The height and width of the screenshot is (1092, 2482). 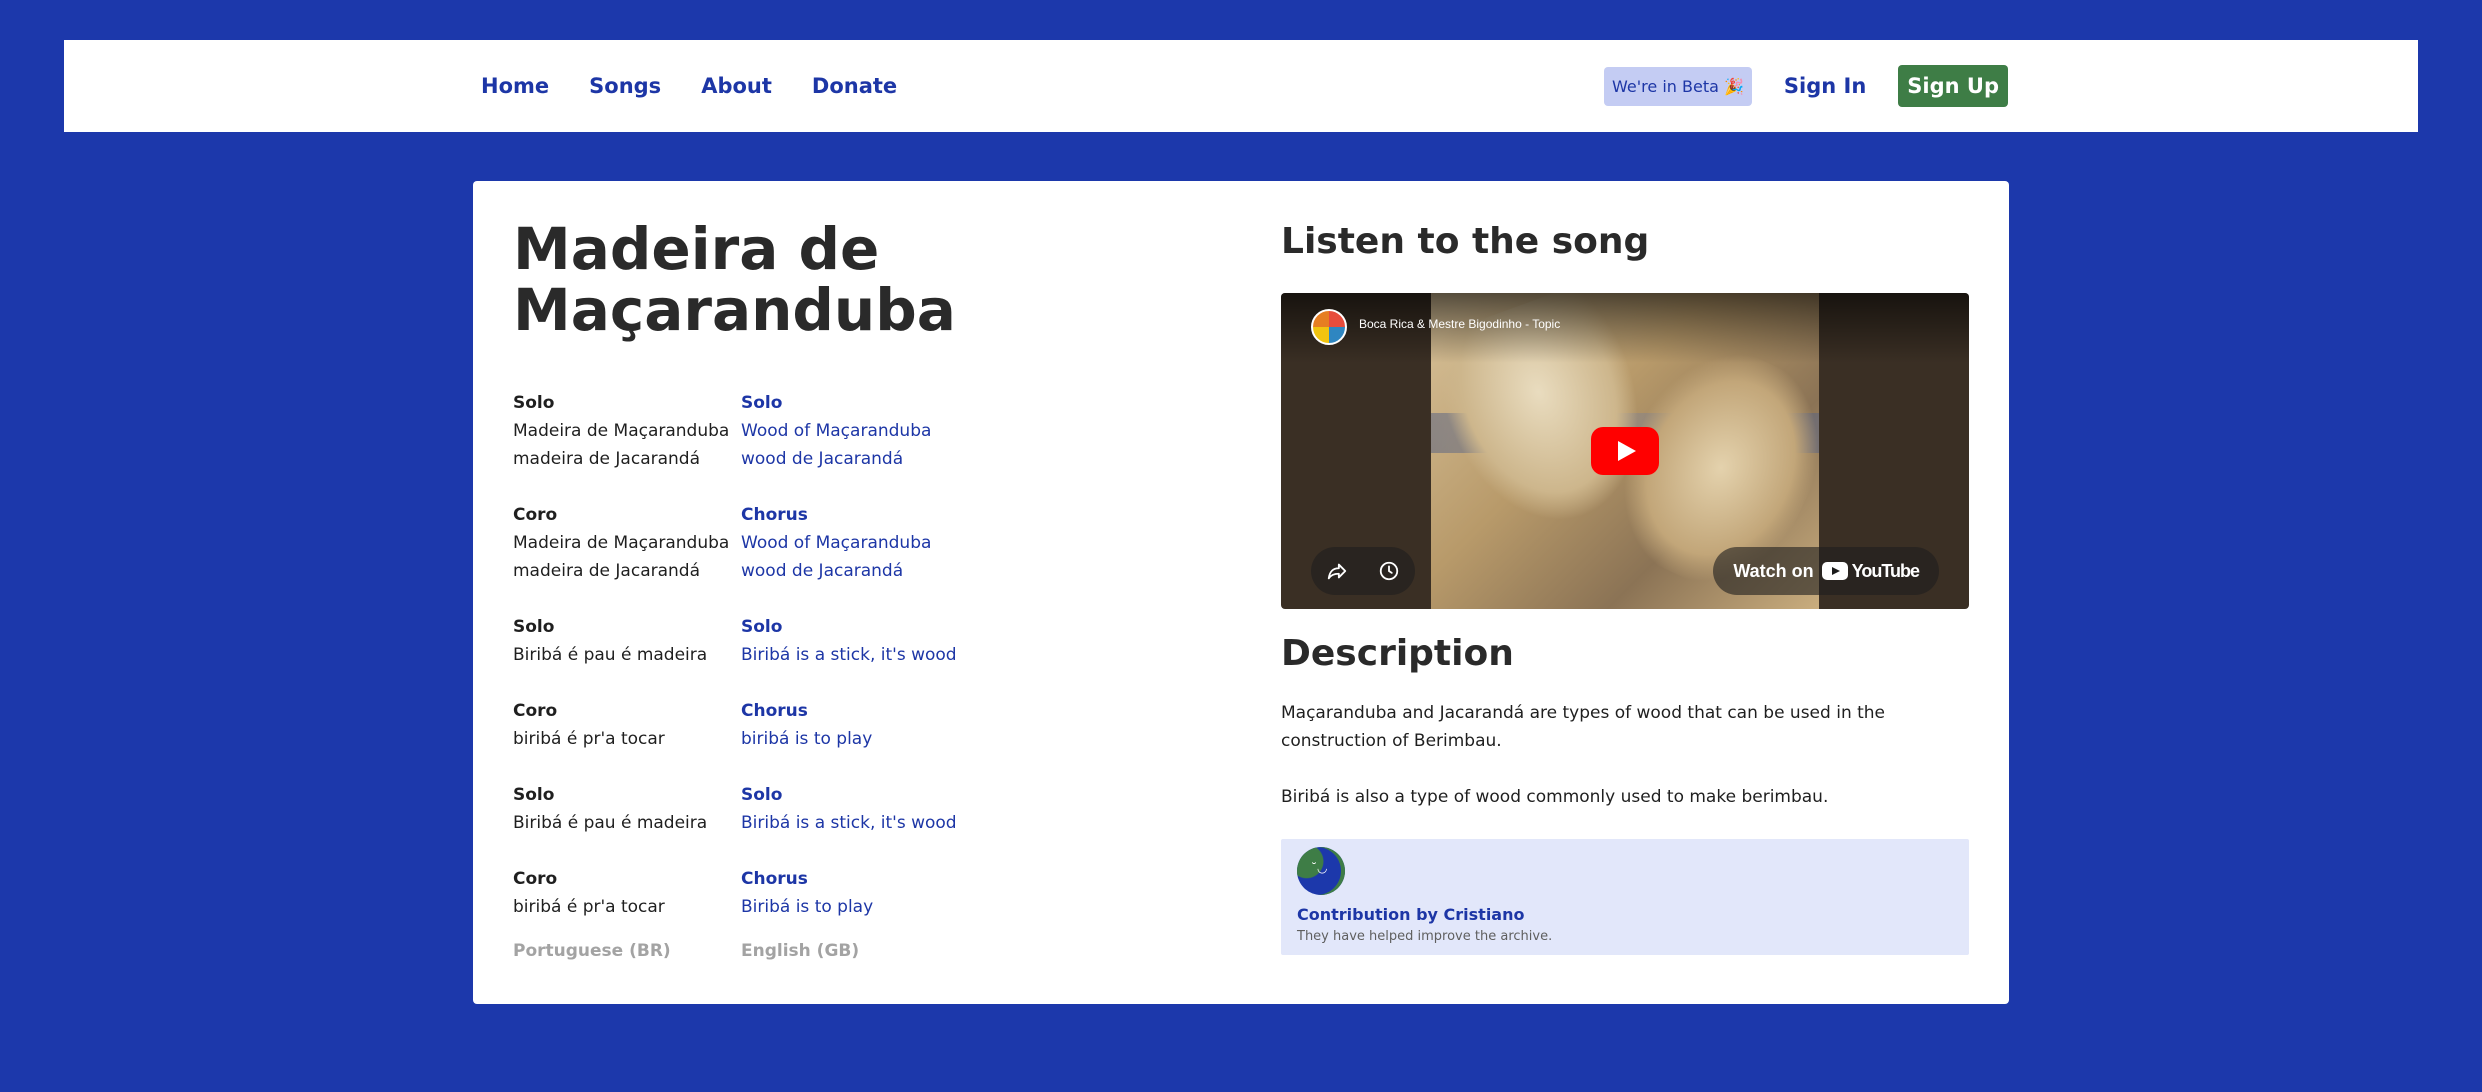 I want to click on description-heading: Description, so click(x=1397, y=653).